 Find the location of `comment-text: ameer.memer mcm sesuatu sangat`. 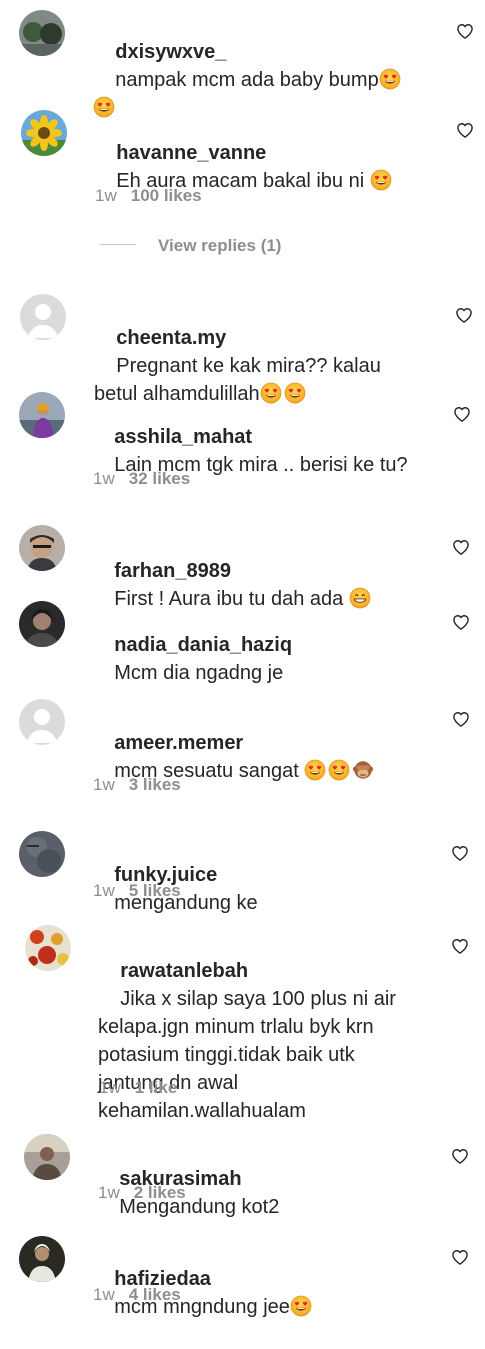

comment-text: ameer.memer mcm sesuatu sangat is located at coordinates (257, 757).